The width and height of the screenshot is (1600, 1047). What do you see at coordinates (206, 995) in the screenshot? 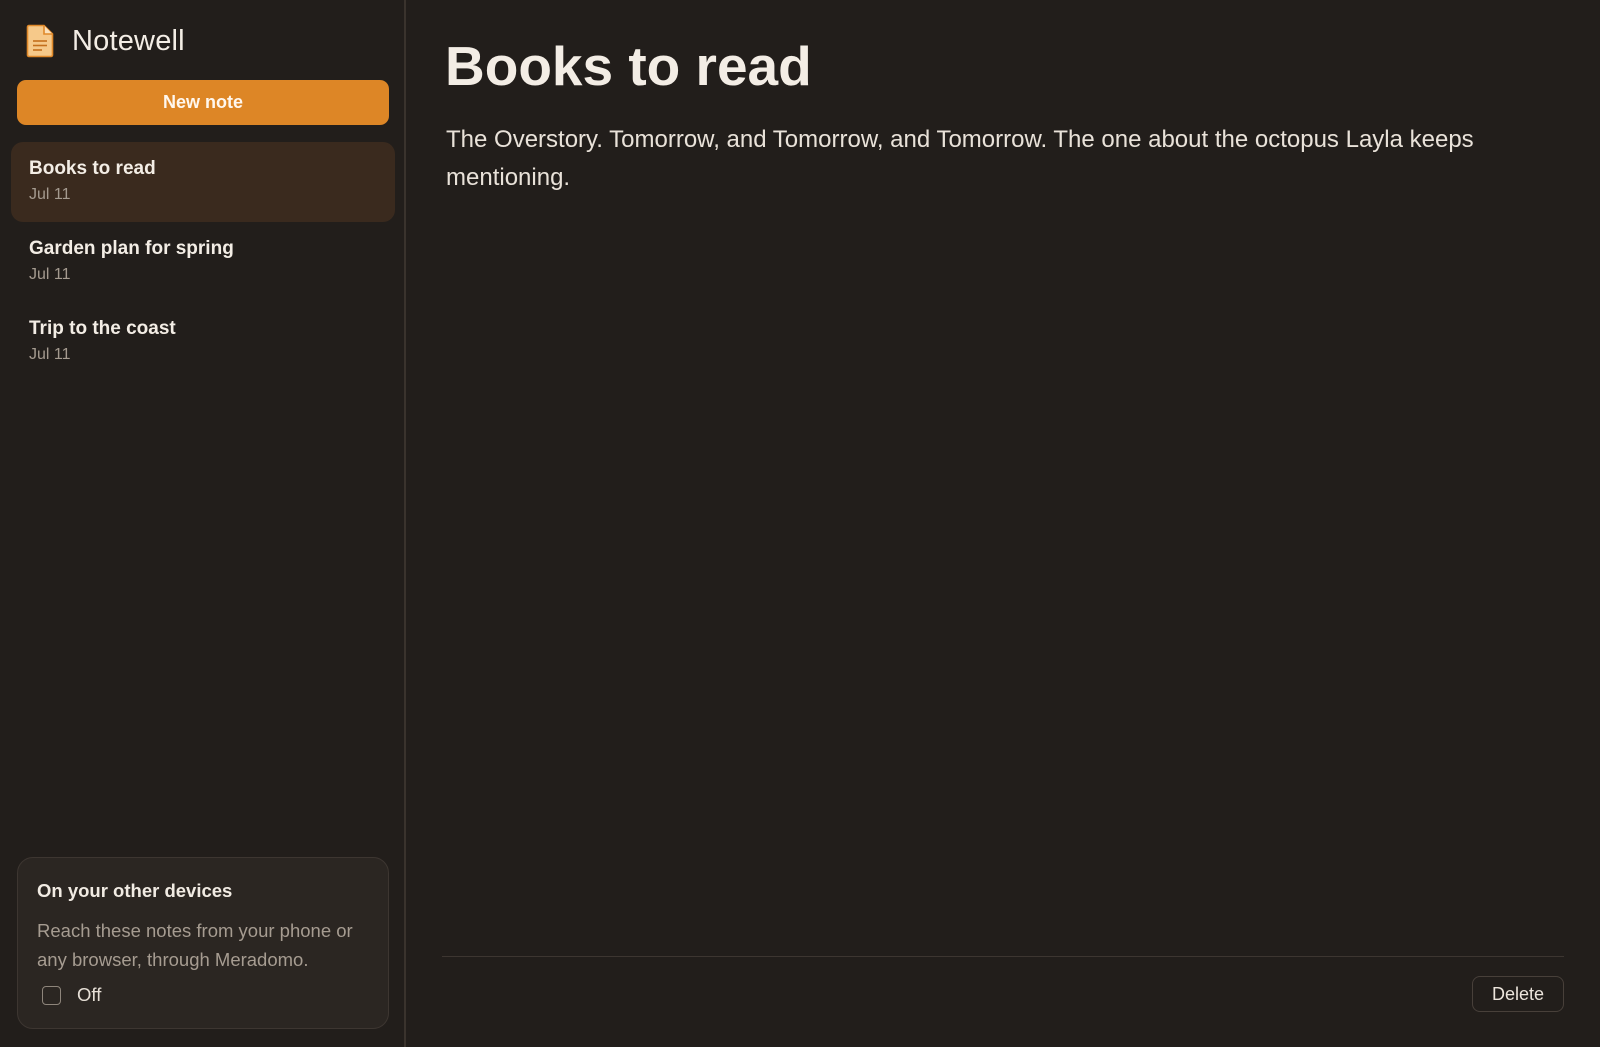
I see `sync-toggle: Off` at bounding box center [206, 995].